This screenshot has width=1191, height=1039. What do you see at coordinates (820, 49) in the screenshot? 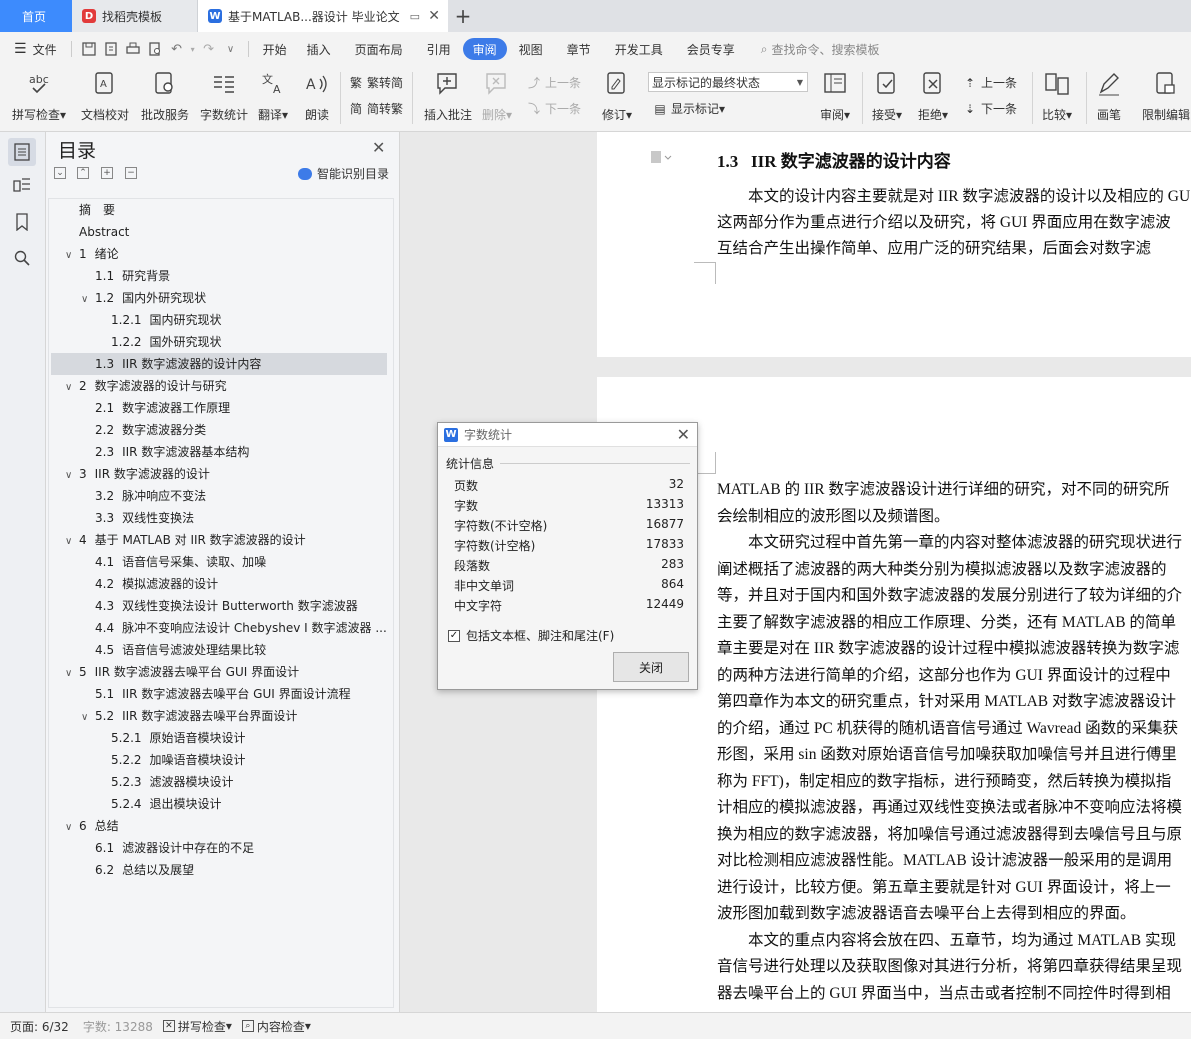
I see `command-search: ⌕ 查找命令、搜索模板` at bounding box center [820, 49].